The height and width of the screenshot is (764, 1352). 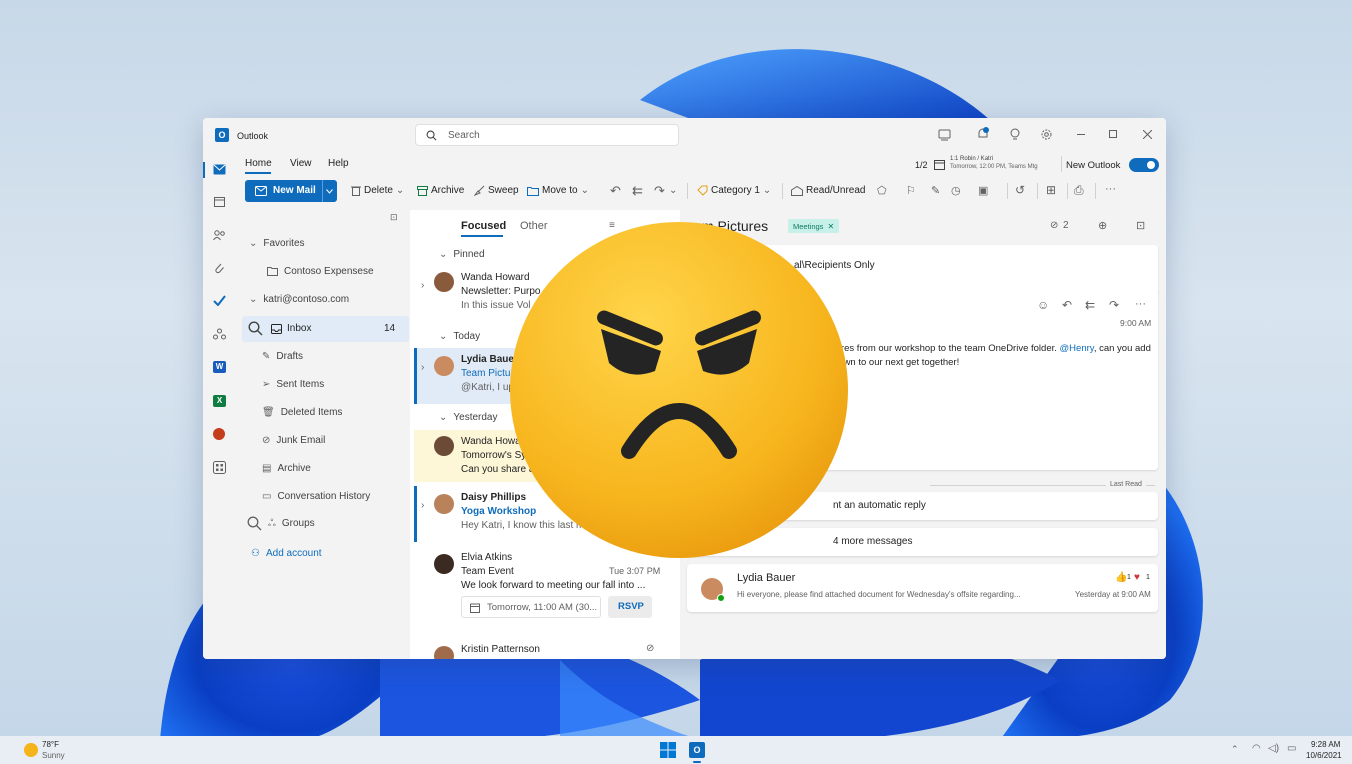 I want to click on settings-gear-icon, so click(x=1046, y=134).